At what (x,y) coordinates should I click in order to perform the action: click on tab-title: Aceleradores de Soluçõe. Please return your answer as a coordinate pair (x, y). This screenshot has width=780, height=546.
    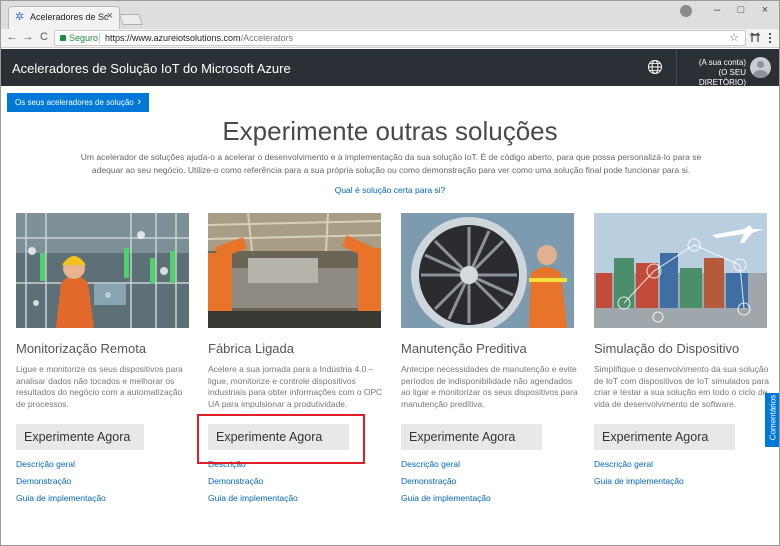
    Looking at the image, I should click on (69, 17).